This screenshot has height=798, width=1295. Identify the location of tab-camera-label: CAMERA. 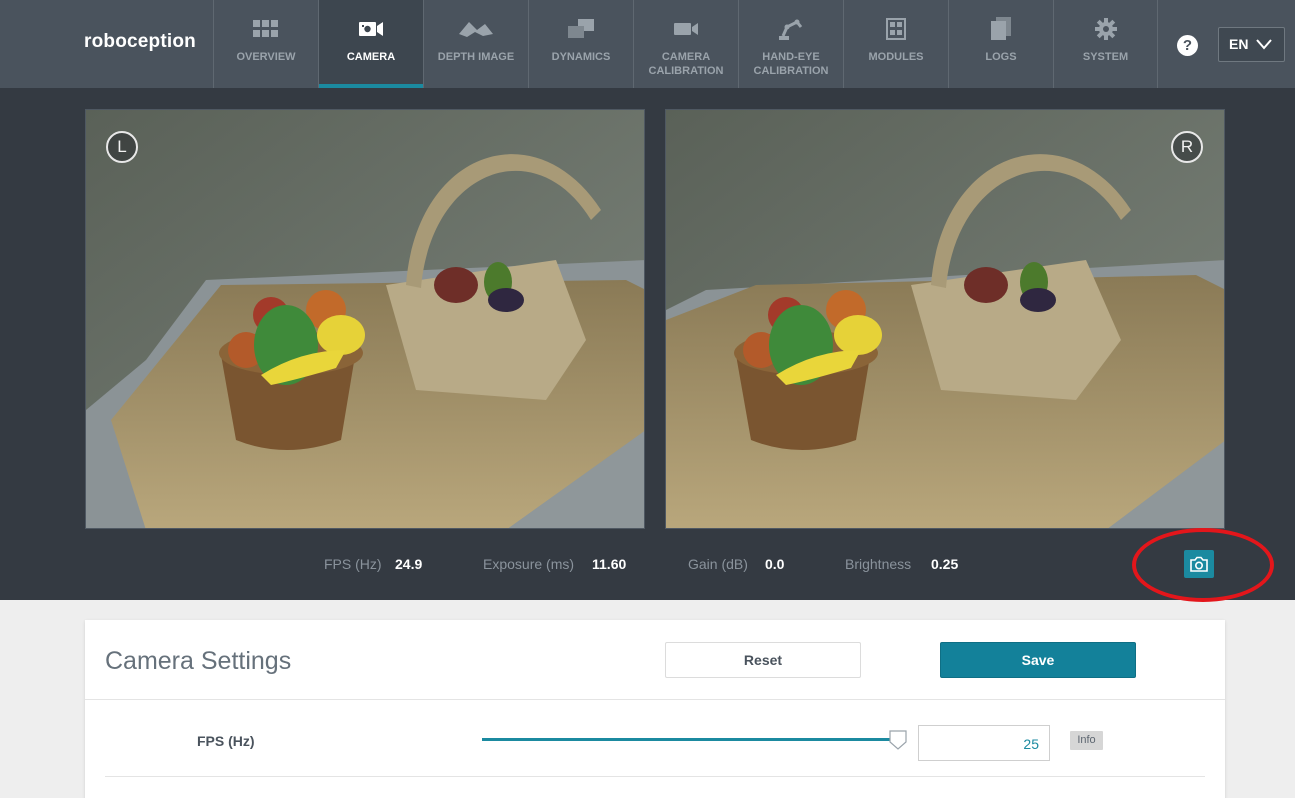
(371, 57).